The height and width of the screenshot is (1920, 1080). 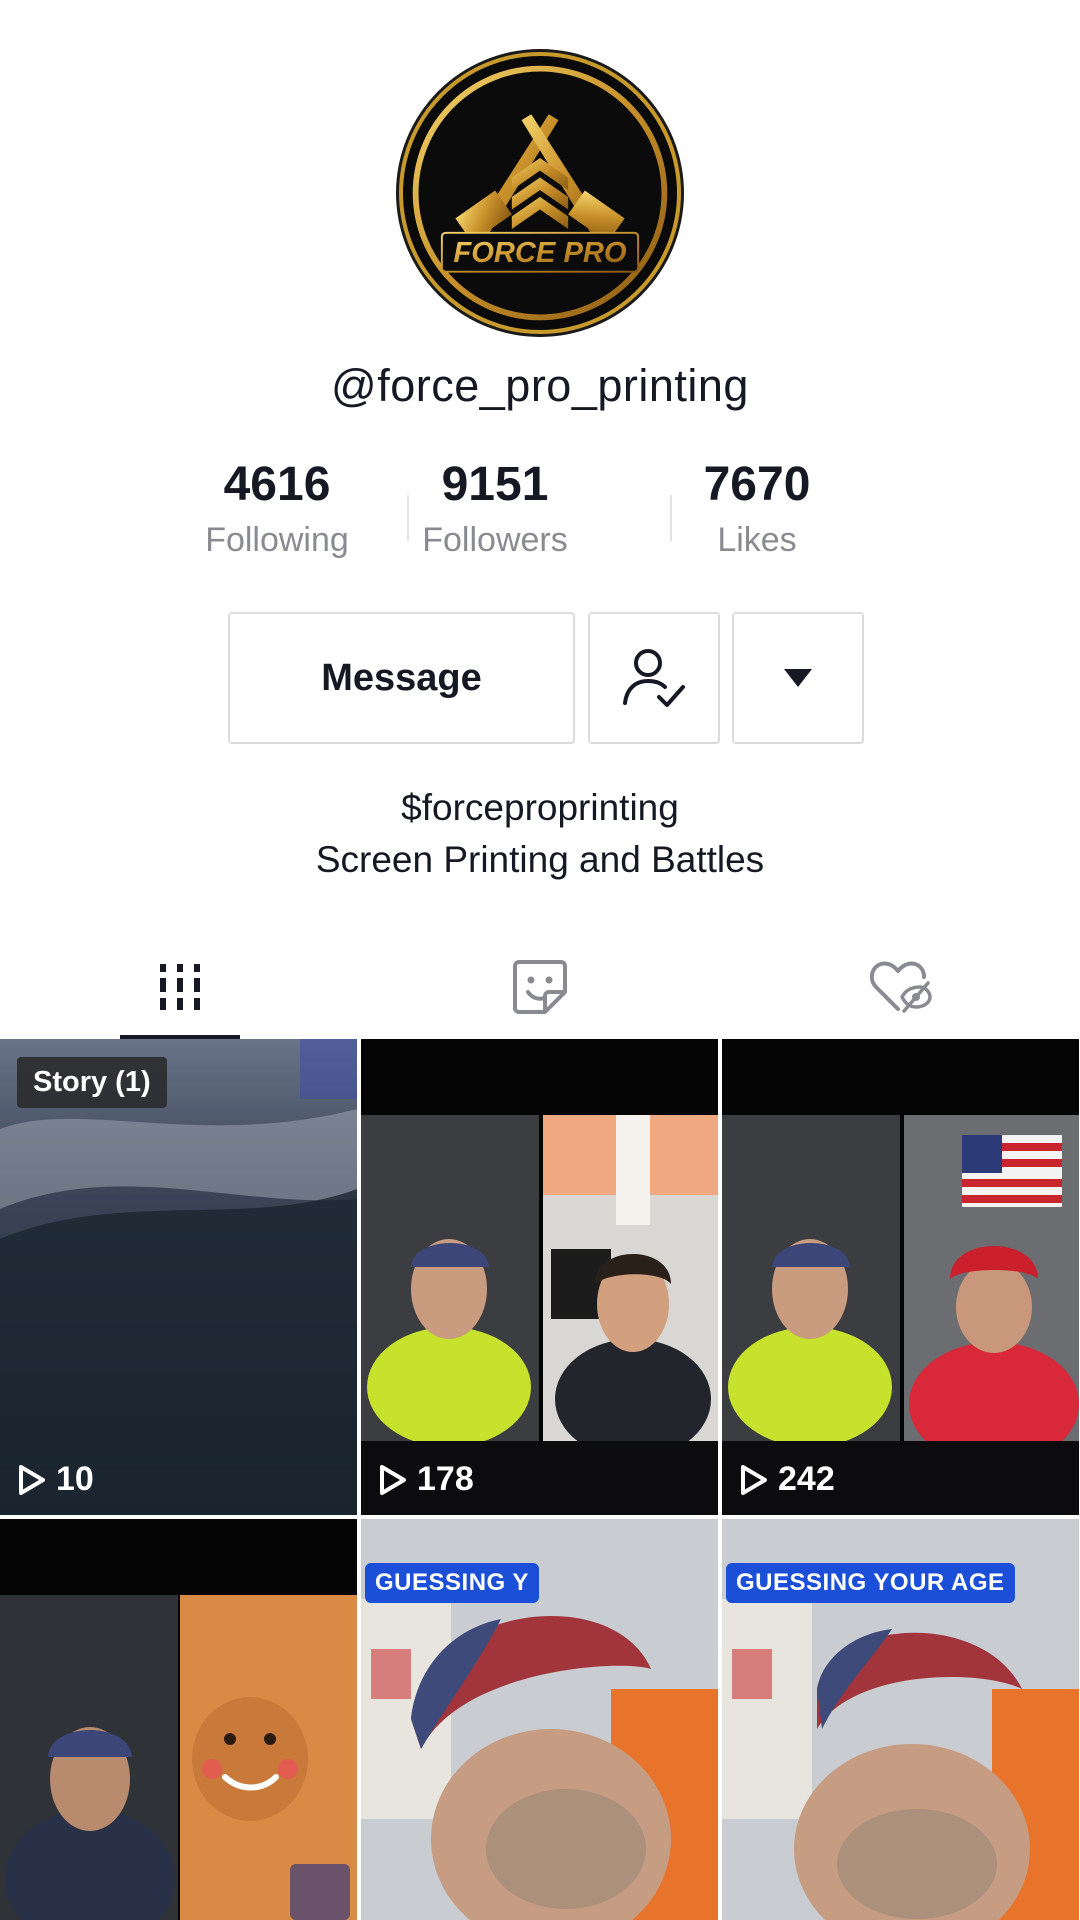 I want to click on view-count: 178, so click(x=426, y=1479).